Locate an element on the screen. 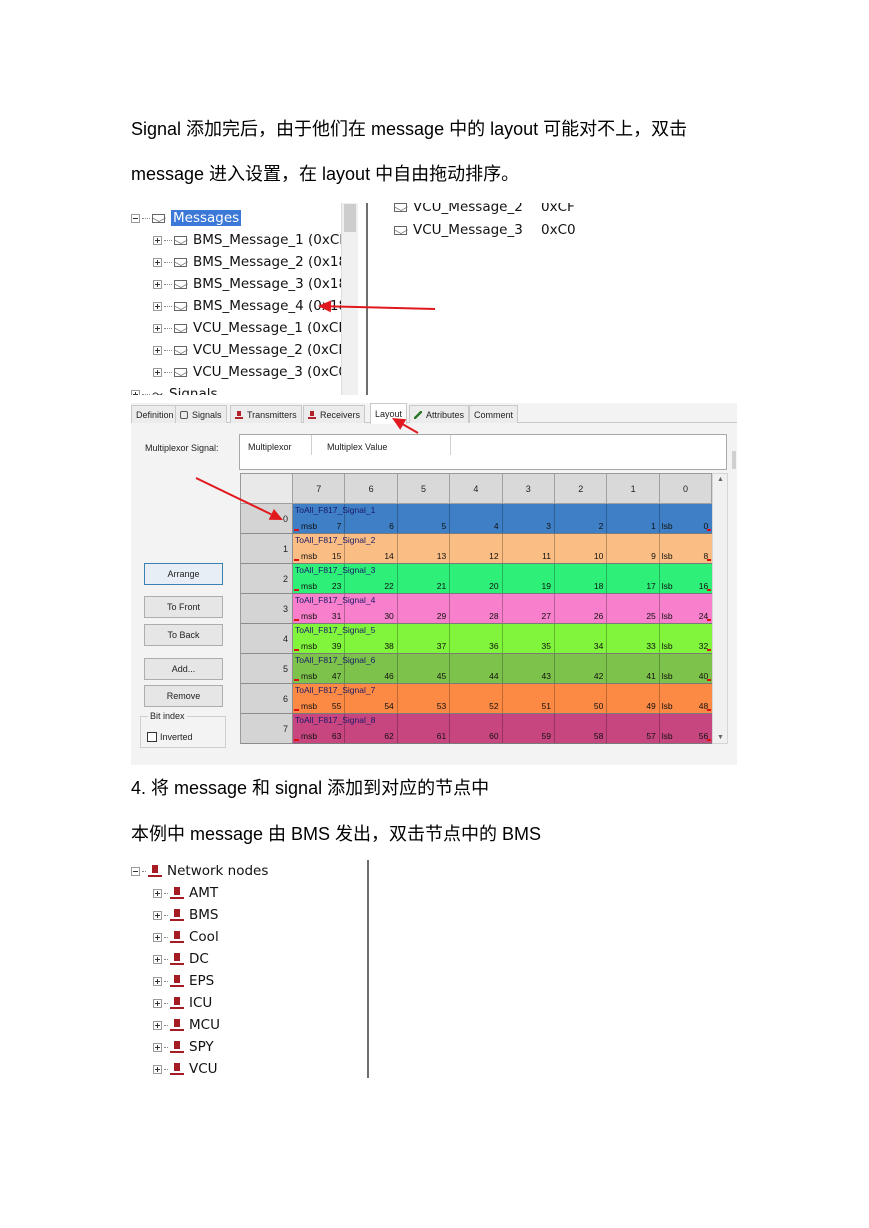 The width and height of the screenshot is (869, 1228). to-front-button: To Front is located at coordinates (183, 607).